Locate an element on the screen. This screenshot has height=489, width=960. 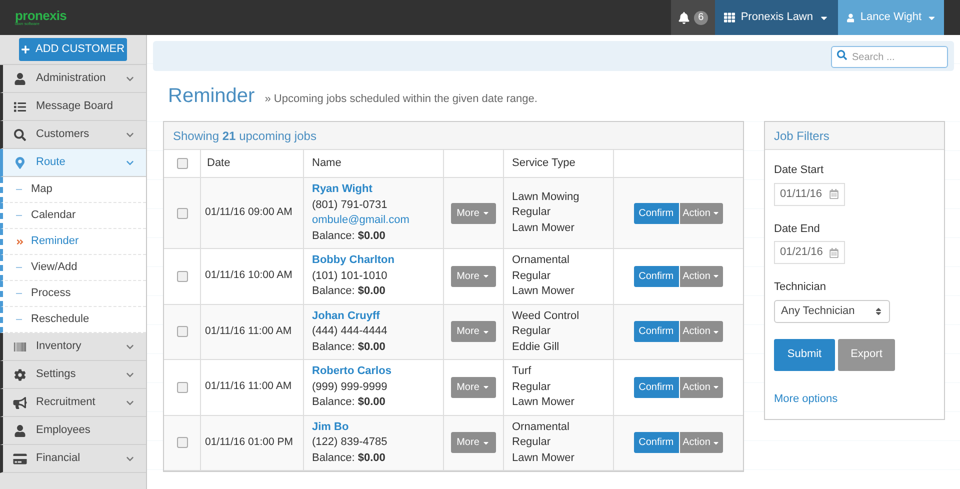
sidebar-subitem: Map is located at coordinates (73, 190).